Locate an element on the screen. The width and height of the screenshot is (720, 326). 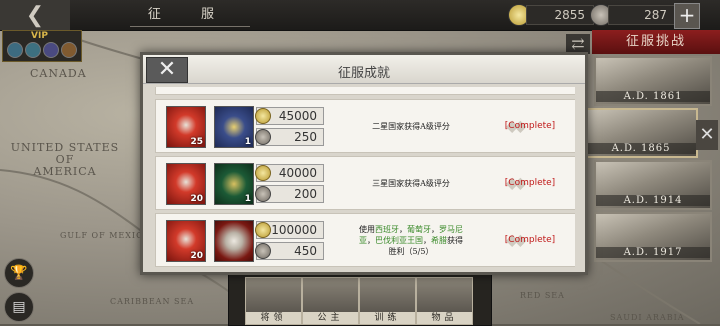
vip-label: VIP is located at coordinates (39, 36).